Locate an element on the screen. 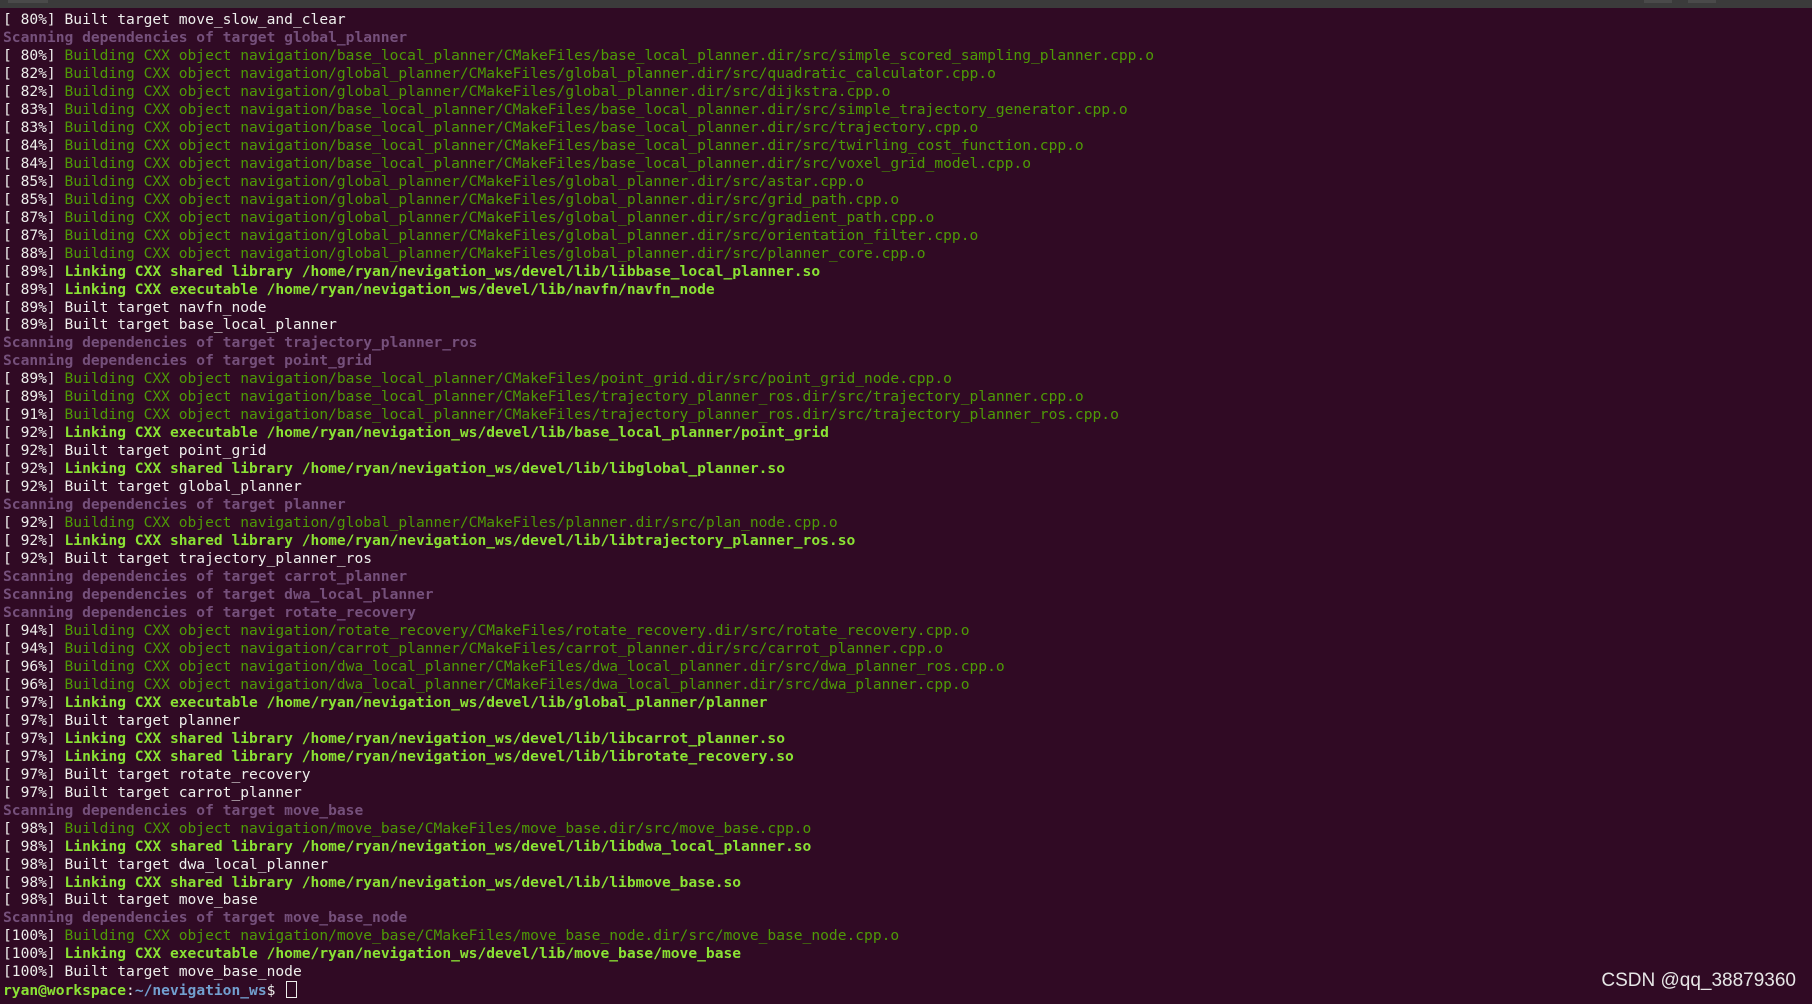 The image size is (1812, 1004). line-text-built: Built target point_grid is located at coordinates (165, 451).